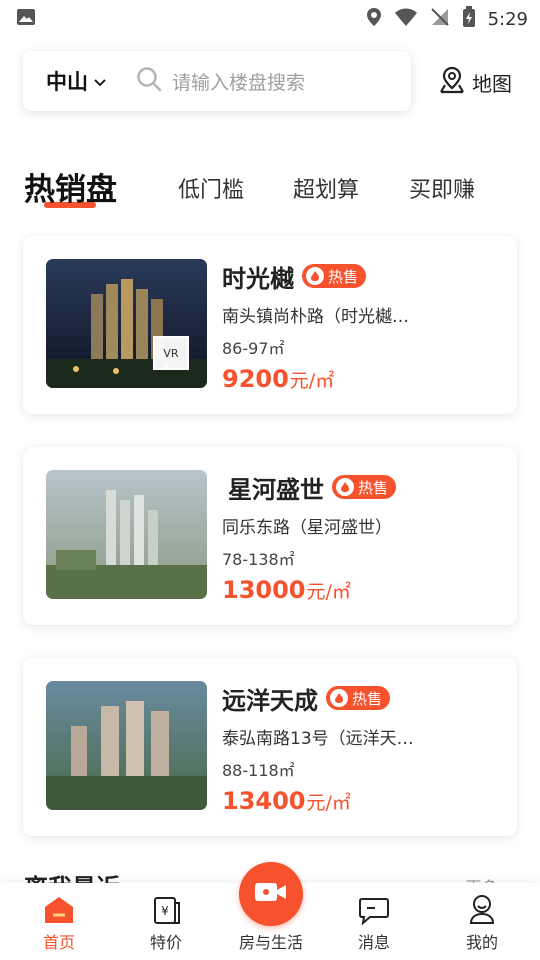 Image resolution: width=540 pixels, height=960 pixels. Describe the element at coordinates (374, 908) in the screenshot. I see `message-icon` at that location.